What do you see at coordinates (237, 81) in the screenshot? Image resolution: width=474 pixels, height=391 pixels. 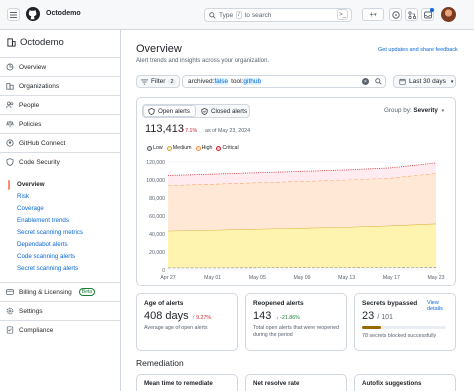 I see `query-key-tool: tool:` at bounding box center [237, 81].